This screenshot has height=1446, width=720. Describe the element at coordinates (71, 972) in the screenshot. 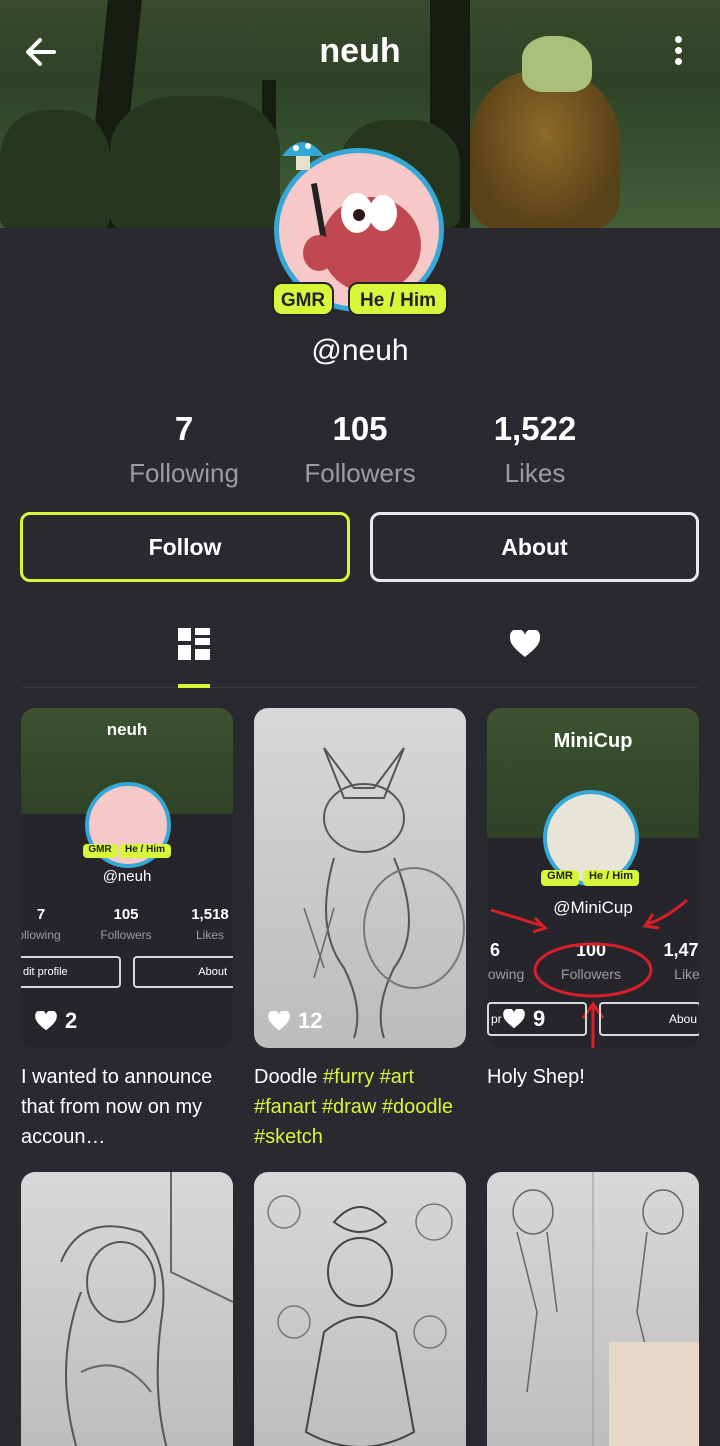

I see `thumb-button: dit profile` at that location.